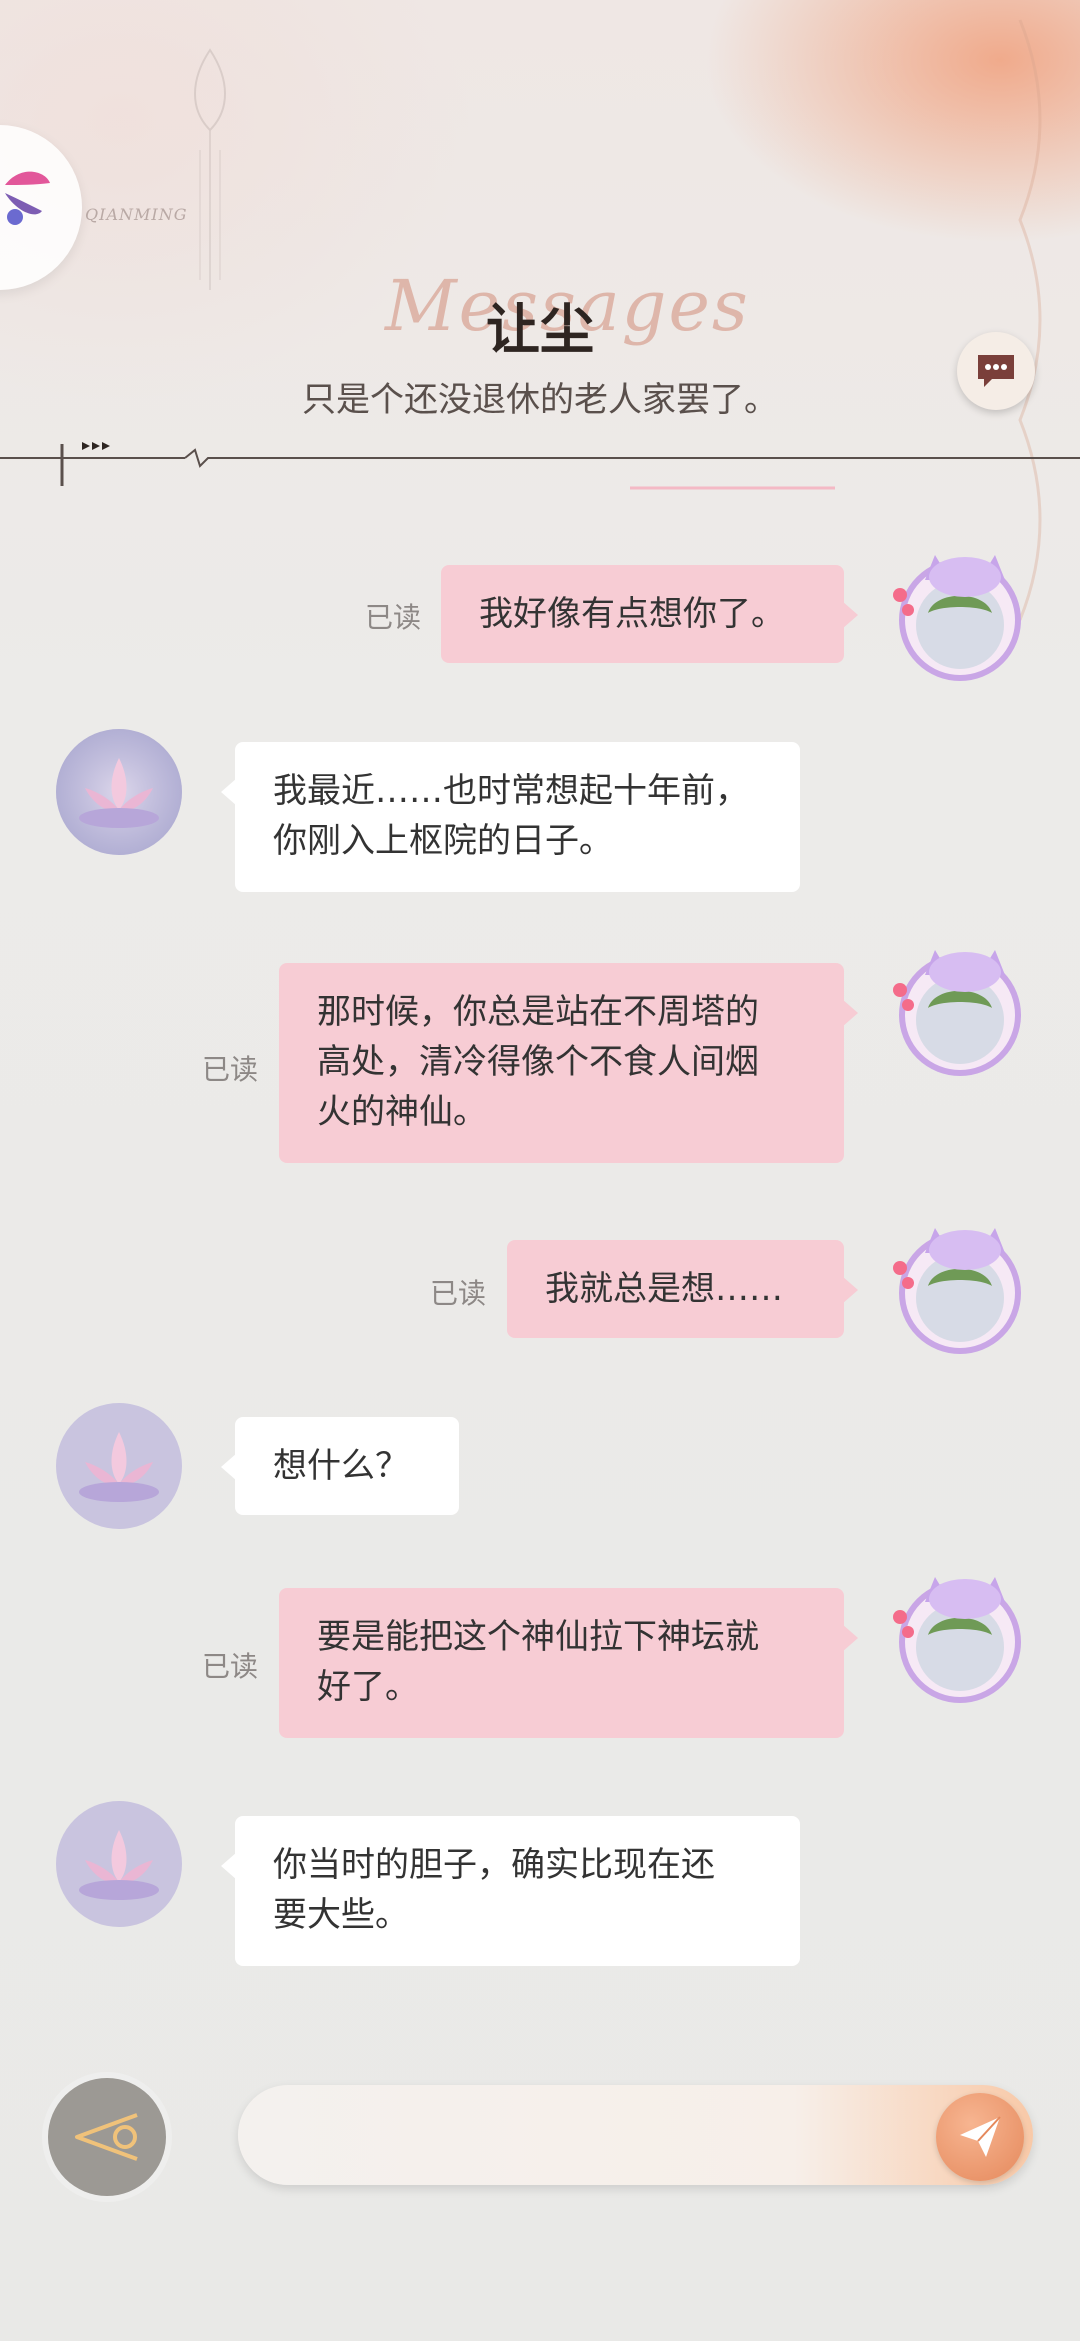  What do you see at coordinates (538, 1012) in the screenshot?
I see `message-line: 那时候，你总是站在不周塔的` at bounding box center [538, 1012].